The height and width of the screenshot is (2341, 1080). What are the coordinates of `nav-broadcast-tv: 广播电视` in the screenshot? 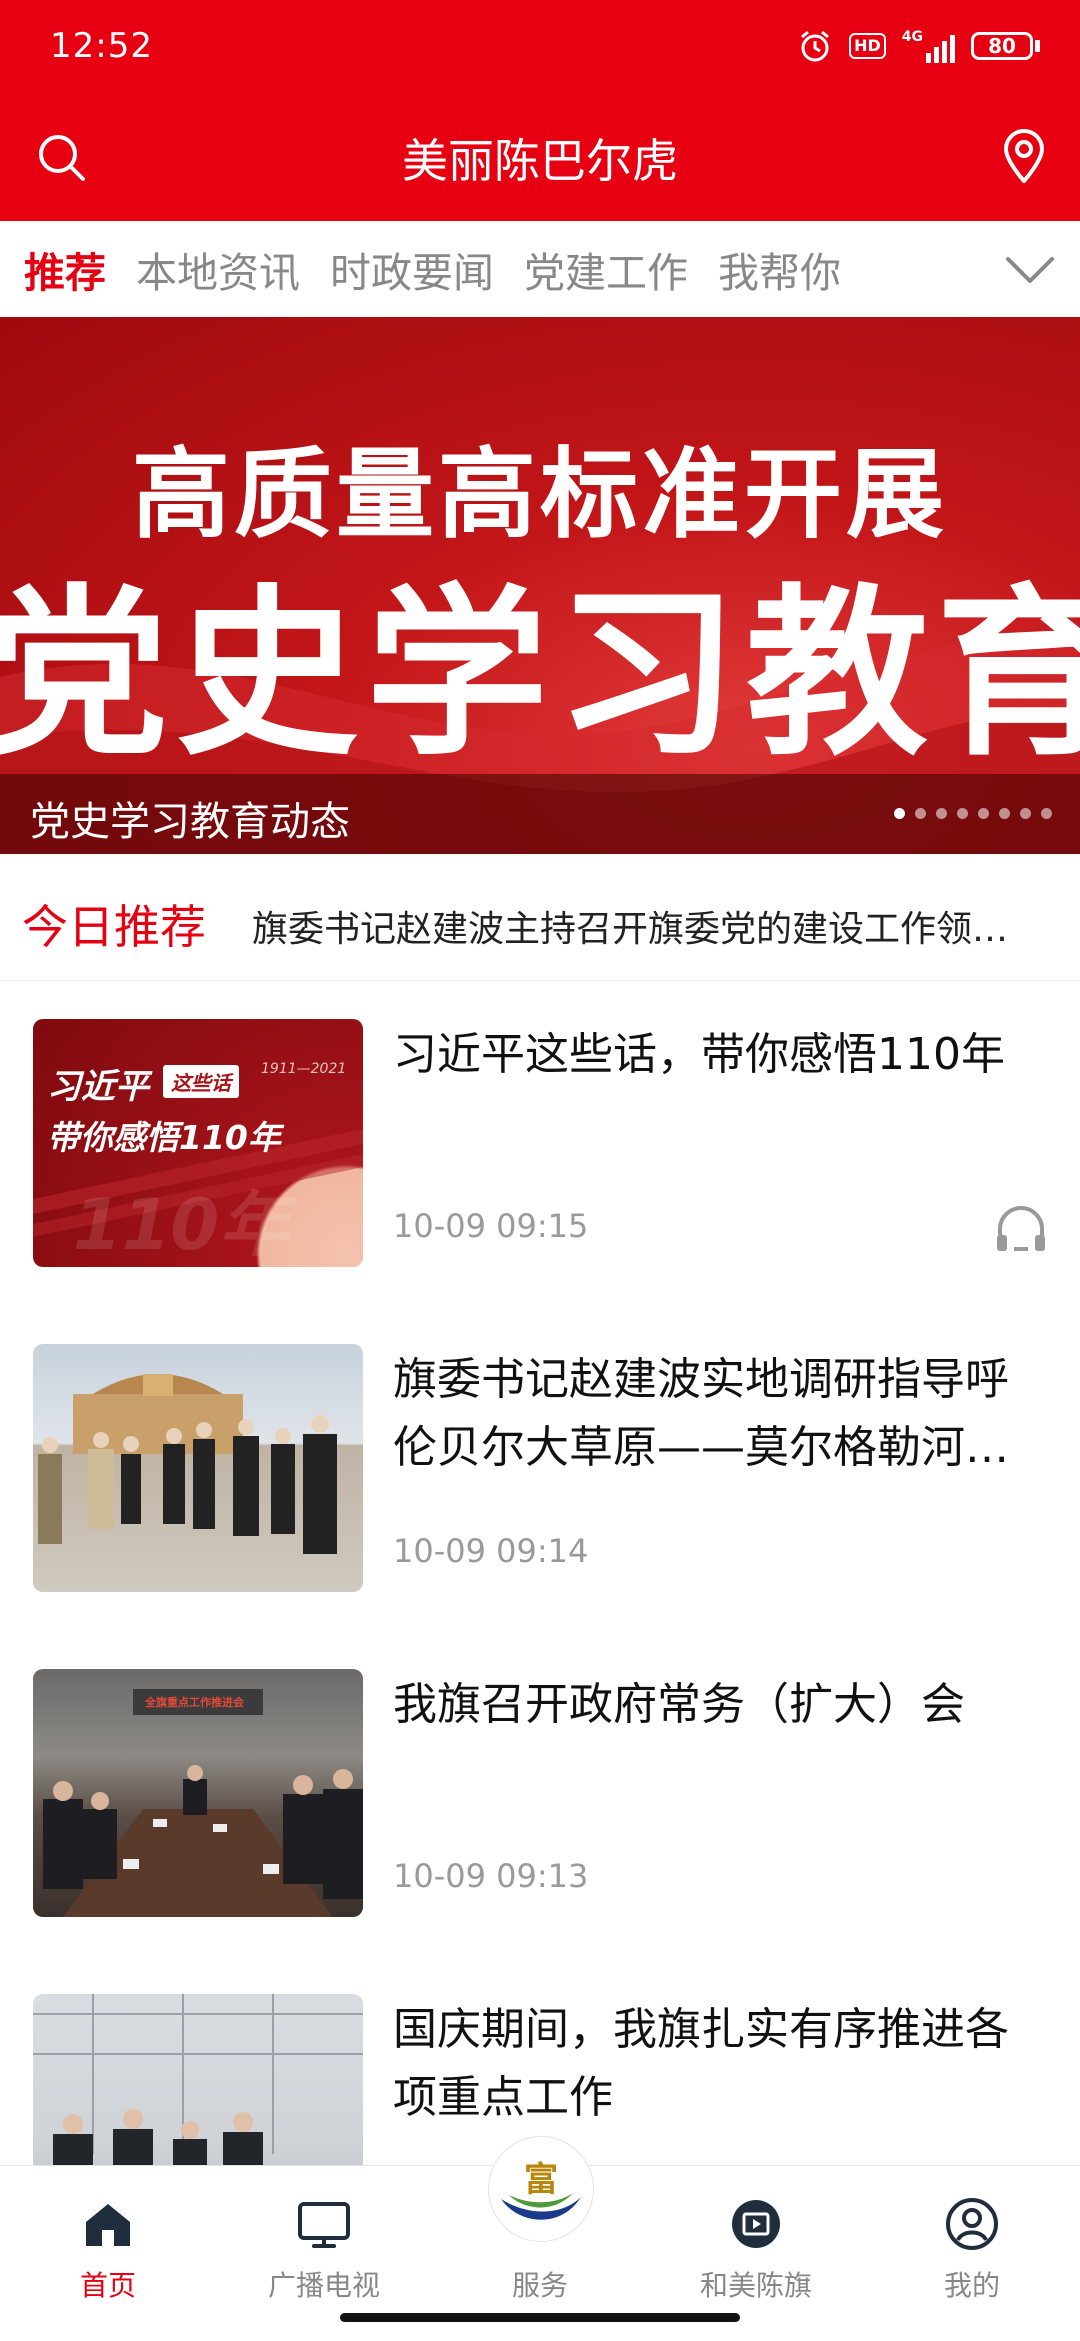 It's located at (324, 2241).